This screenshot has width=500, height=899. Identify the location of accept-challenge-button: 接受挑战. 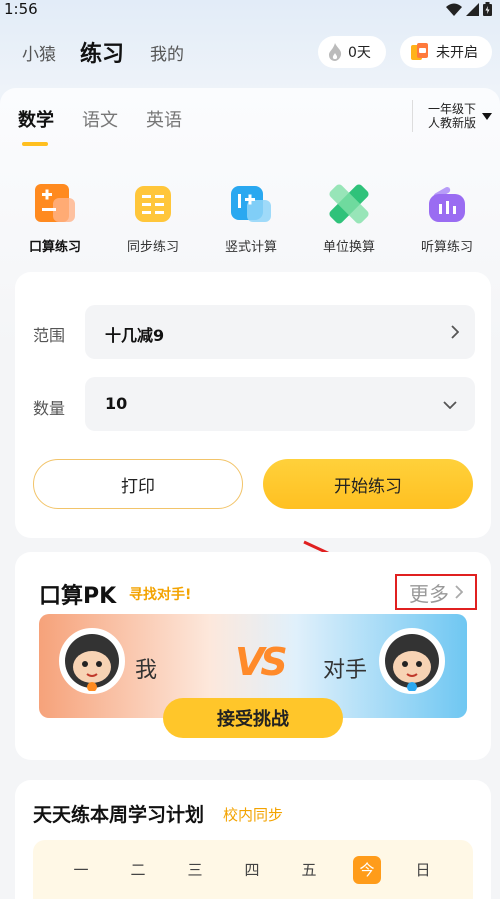
(253, 718).